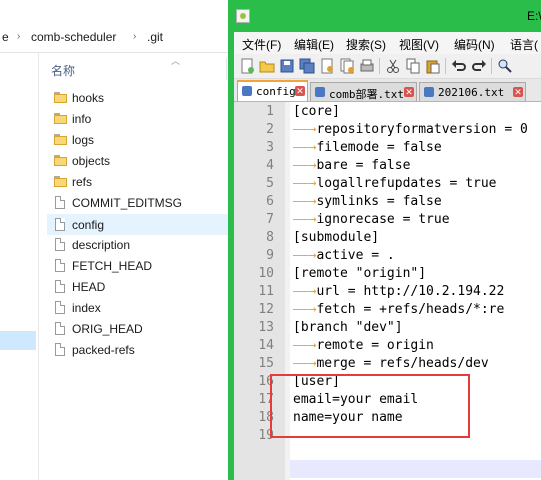 The width and height of the screenshot is (541, 480). What do you see at coordinates (137, 119) in the screenshot?
I see `folder-item: info` at bounding box center [137, 119].